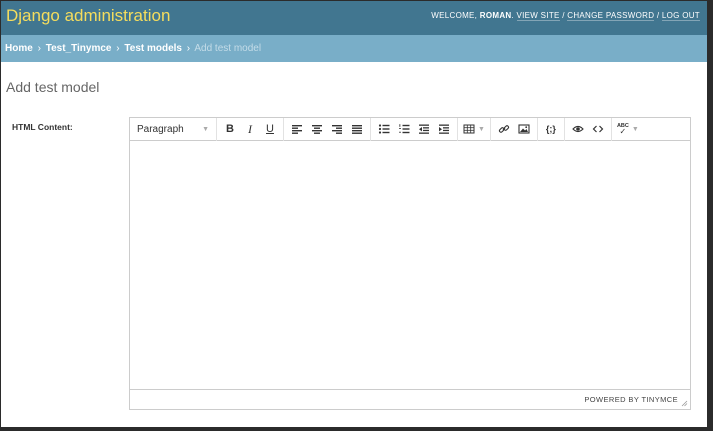 This screenshot has height=431, width=713. I want to click on image-button, so click(524, 129).